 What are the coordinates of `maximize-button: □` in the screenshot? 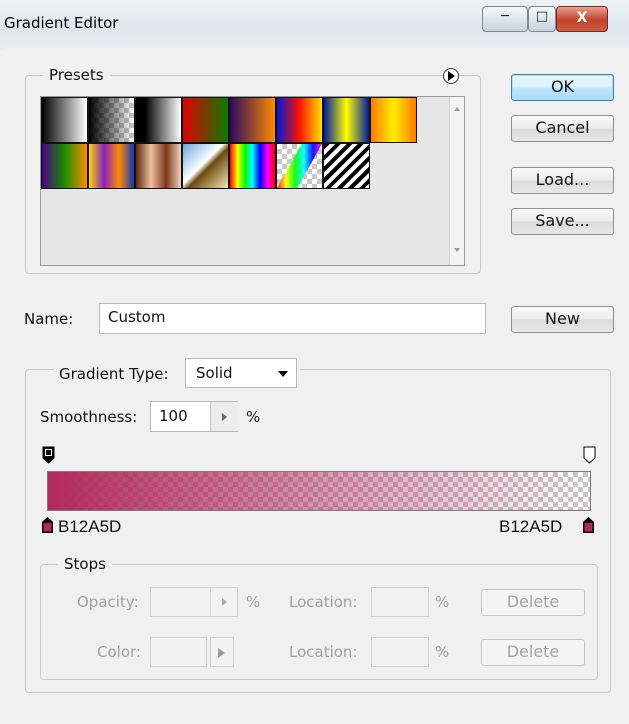 It's located at (542, 19).